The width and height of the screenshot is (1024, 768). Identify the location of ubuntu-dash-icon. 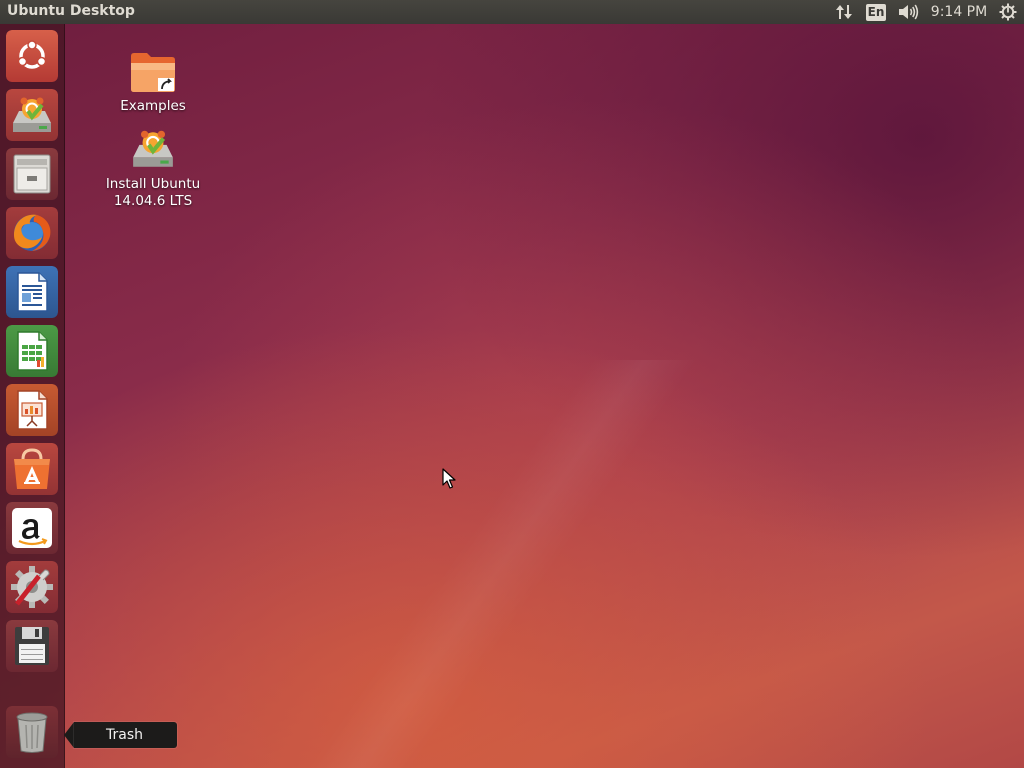
(32, 54).